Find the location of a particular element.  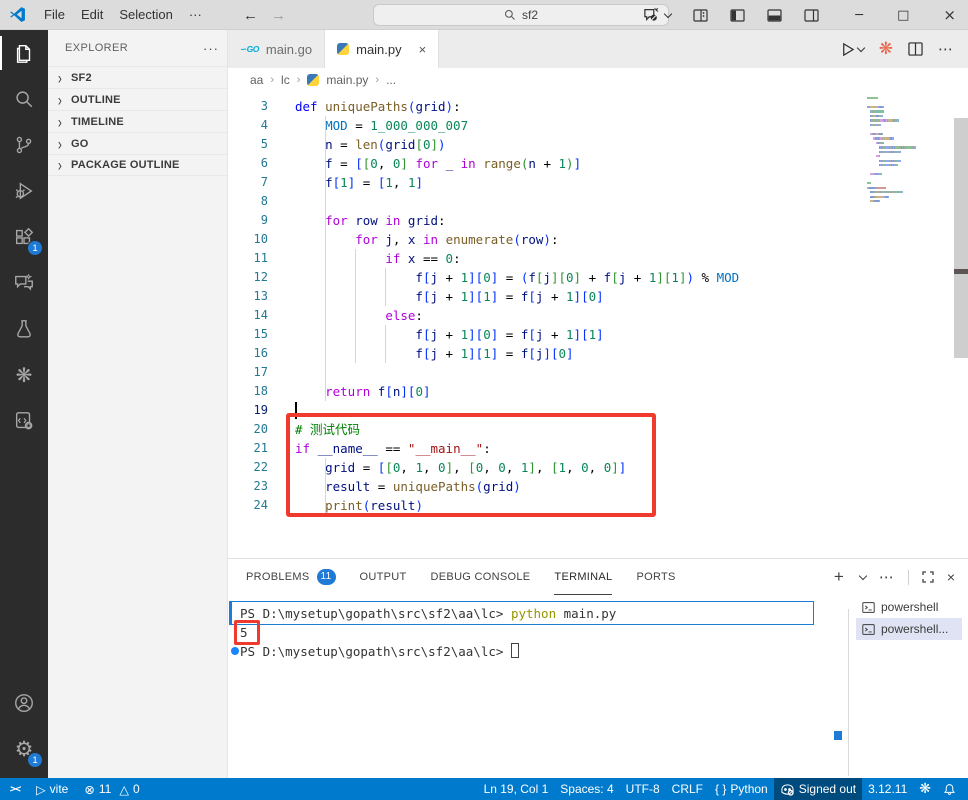

activity-extensions-icon: 1 is located at coordinates (24, 237).